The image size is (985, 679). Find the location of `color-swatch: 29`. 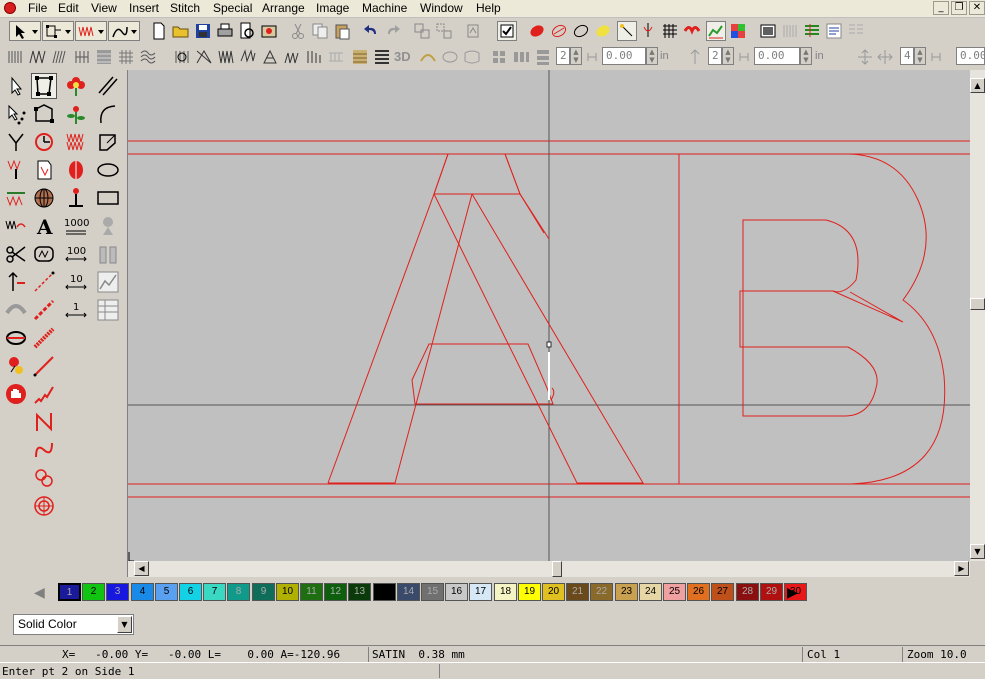

color-swatch: 29 is located at coordinates (771, 592).